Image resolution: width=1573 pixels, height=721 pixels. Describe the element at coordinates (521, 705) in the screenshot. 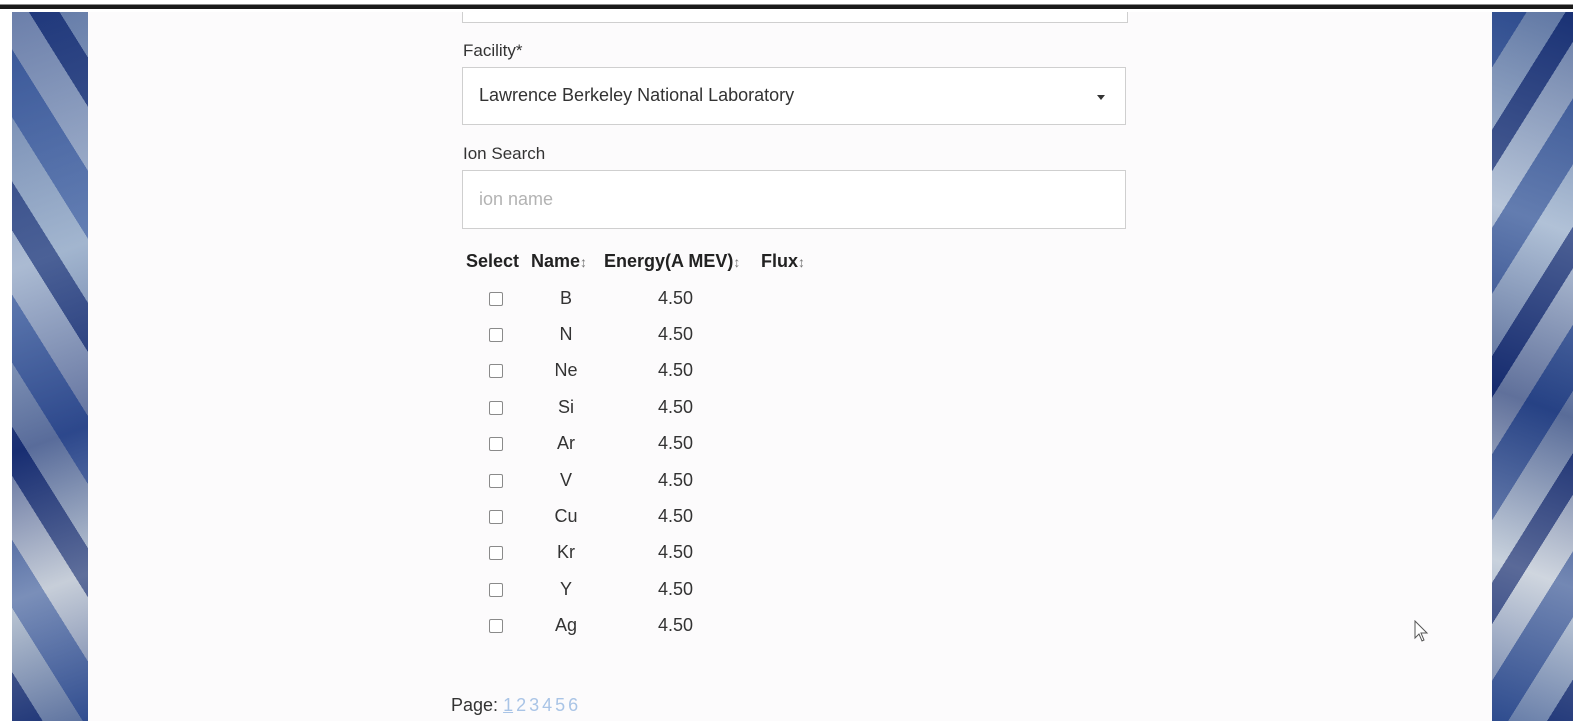

I see `page-link-2: 2` at that location.